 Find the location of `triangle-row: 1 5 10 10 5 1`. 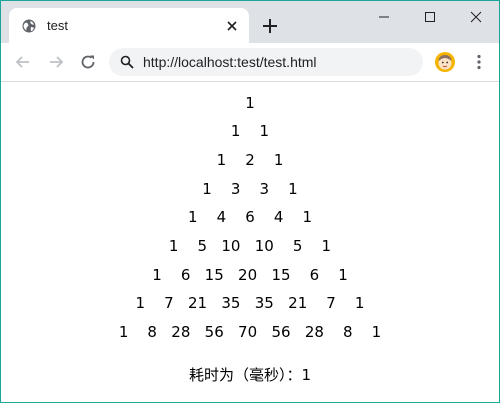

triangle-row: 1 5 10 10 5 1 is located at coordinates (250, 246).